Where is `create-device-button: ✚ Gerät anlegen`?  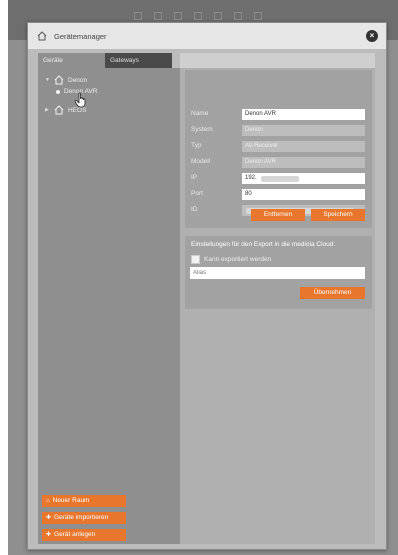 create-device-button: ✚ Gerät anlegen is located at coordinates (84, 535).